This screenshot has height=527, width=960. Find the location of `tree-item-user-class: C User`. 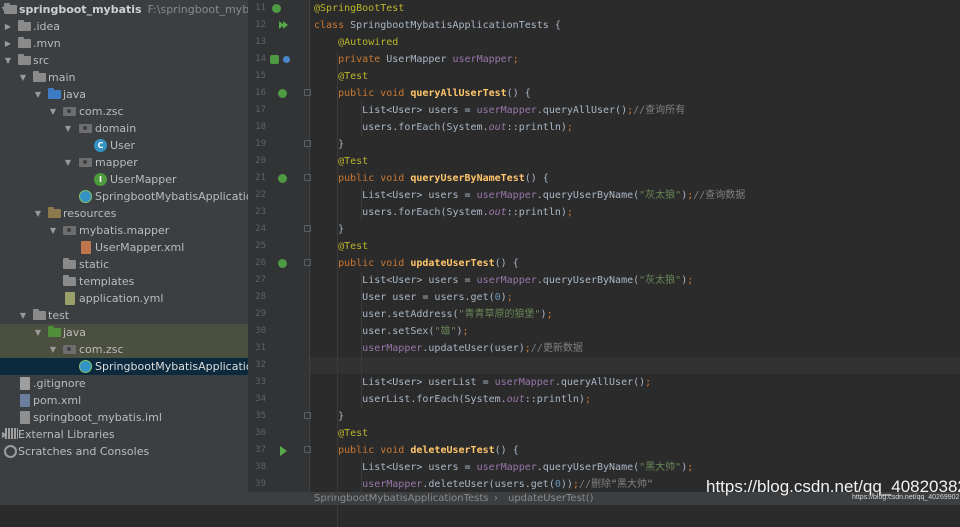

tree-item-user-class: C User is located at coordinates (124, 145).